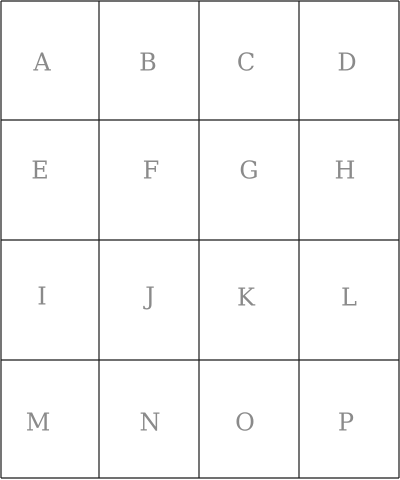 Image resolution: width=400 pixels, height=480 pixels. Describe the element at coordinates (150, 423) in the screenshot. I see `cell-label-n: N` at that location.